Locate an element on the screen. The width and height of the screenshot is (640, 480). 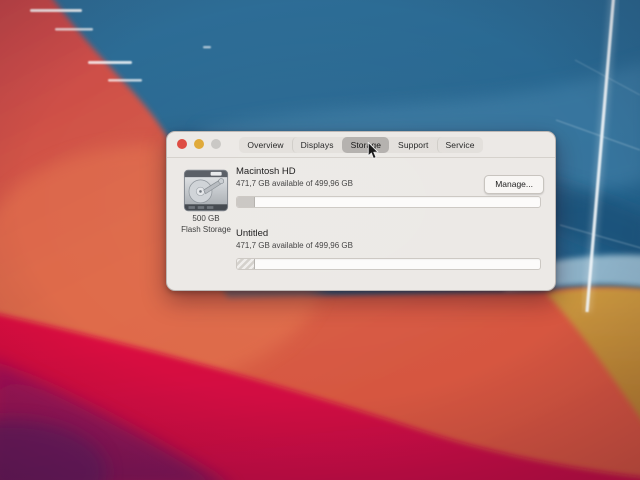
device-summary: 500 GB Flash Storage is located at coordinates (206, 202).